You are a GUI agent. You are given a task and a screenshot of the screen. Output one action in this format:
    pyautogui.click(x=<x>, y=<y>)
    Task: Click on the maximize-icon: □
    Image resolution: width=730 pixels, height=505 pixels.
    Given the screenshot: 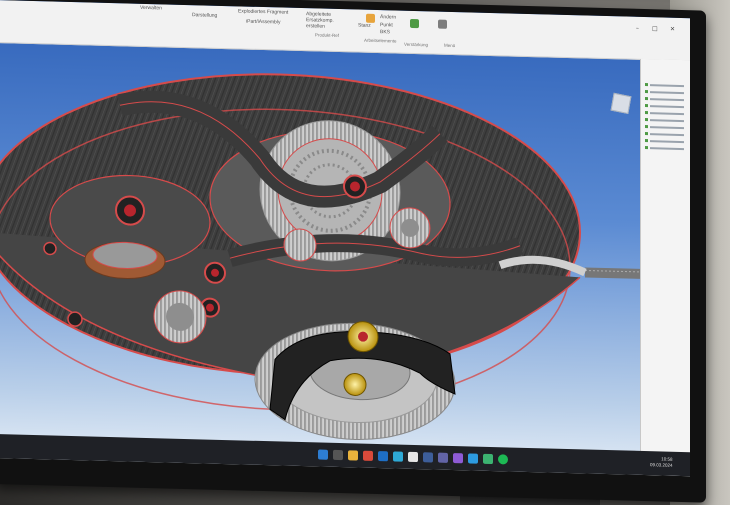 What is the action you would take?
    pyautogui.click(x=655, y=28)
    